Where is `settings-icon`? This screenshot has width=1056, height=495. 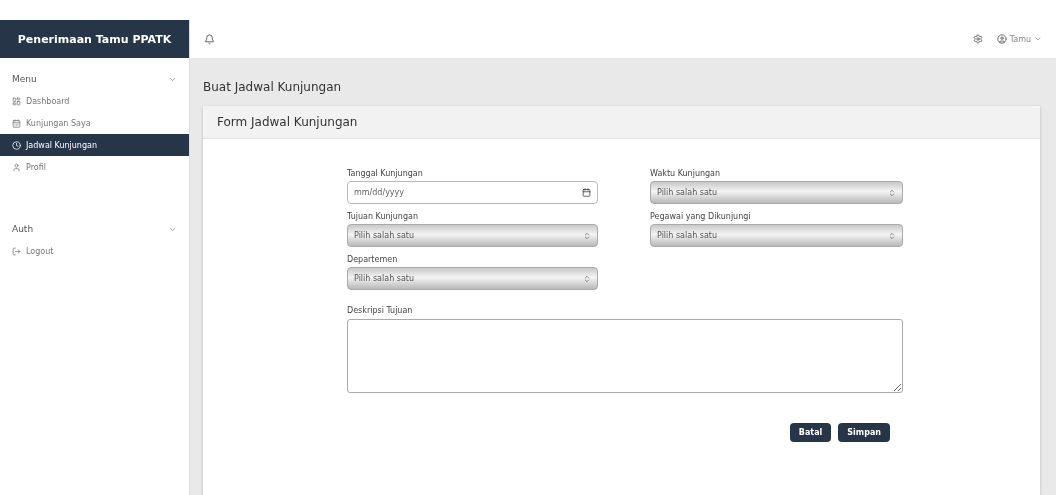
settings-icon is located at coordinates (977, 39).